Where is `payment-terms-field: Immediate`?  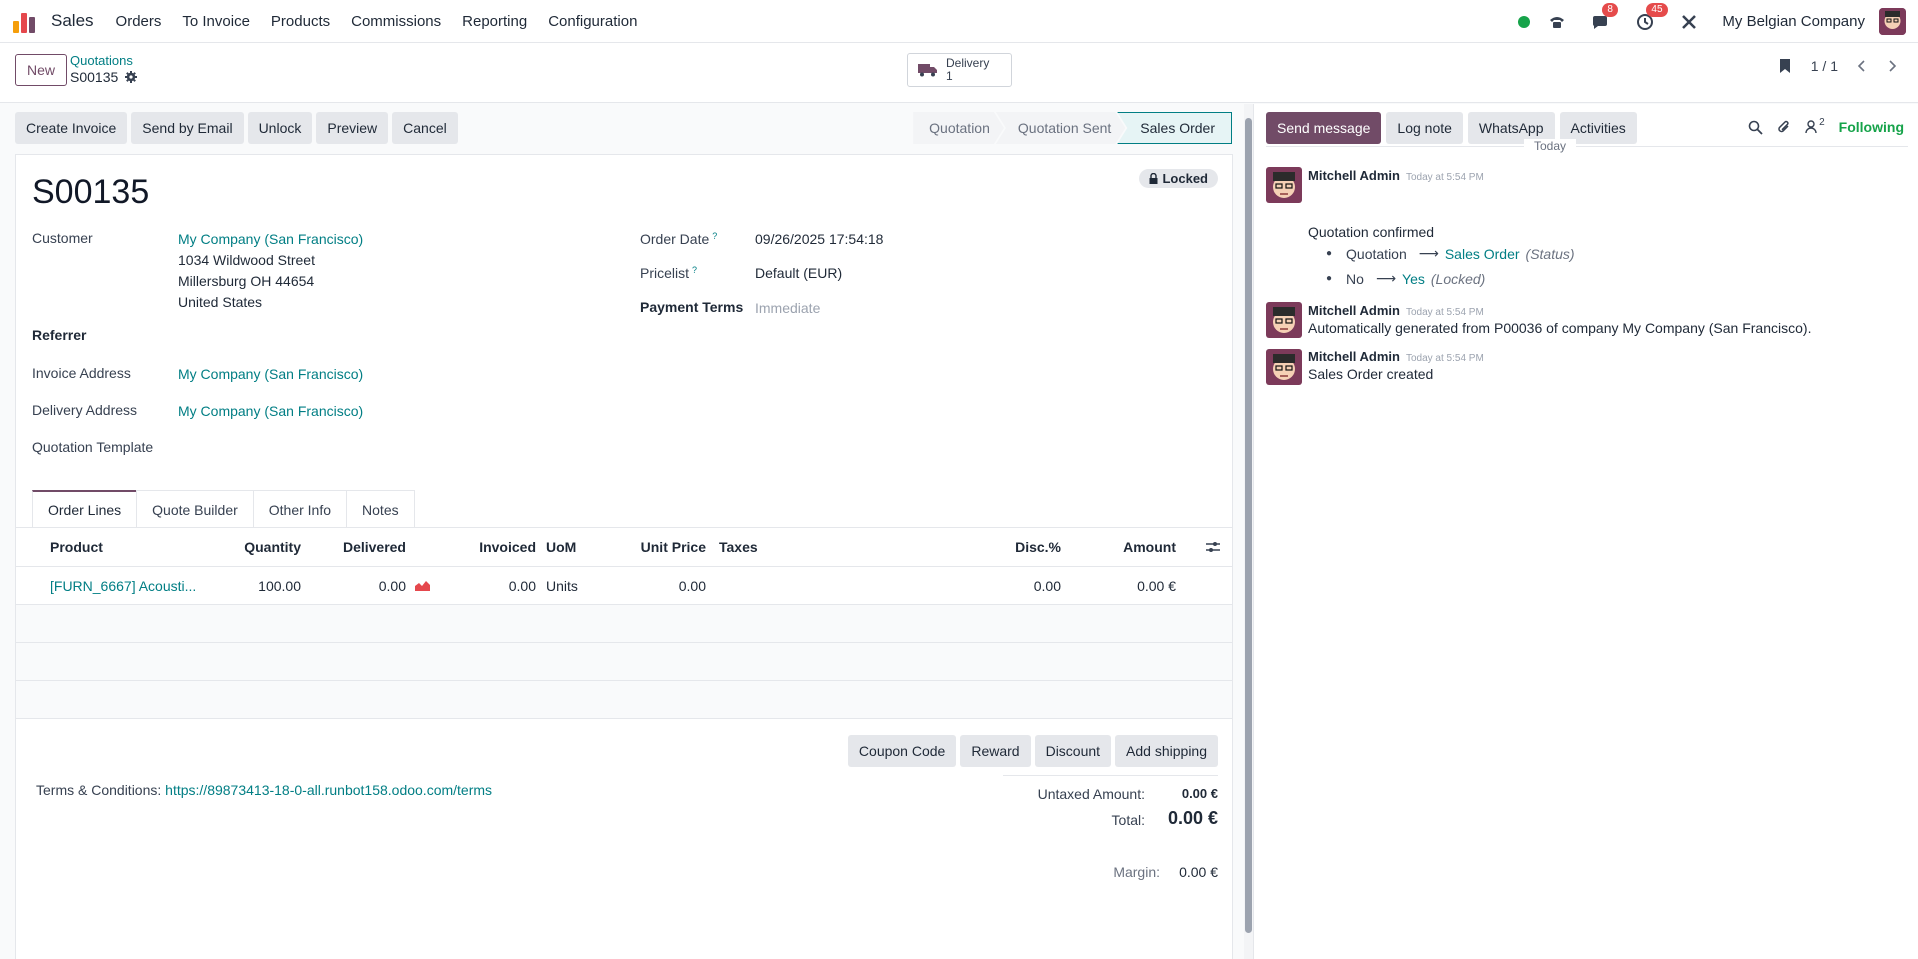
payment-terms-field: Immediate is located at coordinates (787, 308).